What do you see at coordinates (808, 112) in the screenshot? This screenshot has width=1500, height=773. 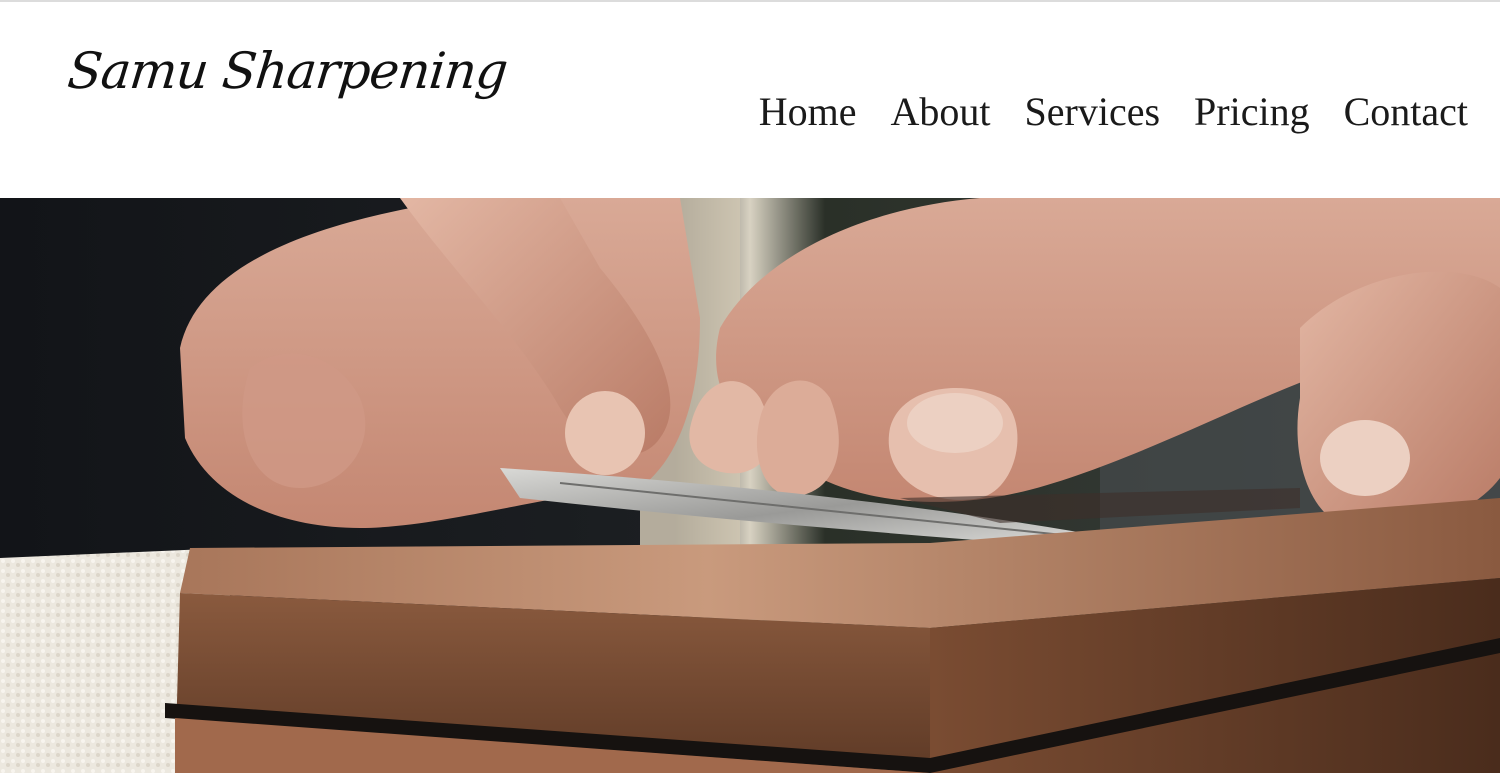 I see `nav-home: Home` at bounding box center [808, 112].